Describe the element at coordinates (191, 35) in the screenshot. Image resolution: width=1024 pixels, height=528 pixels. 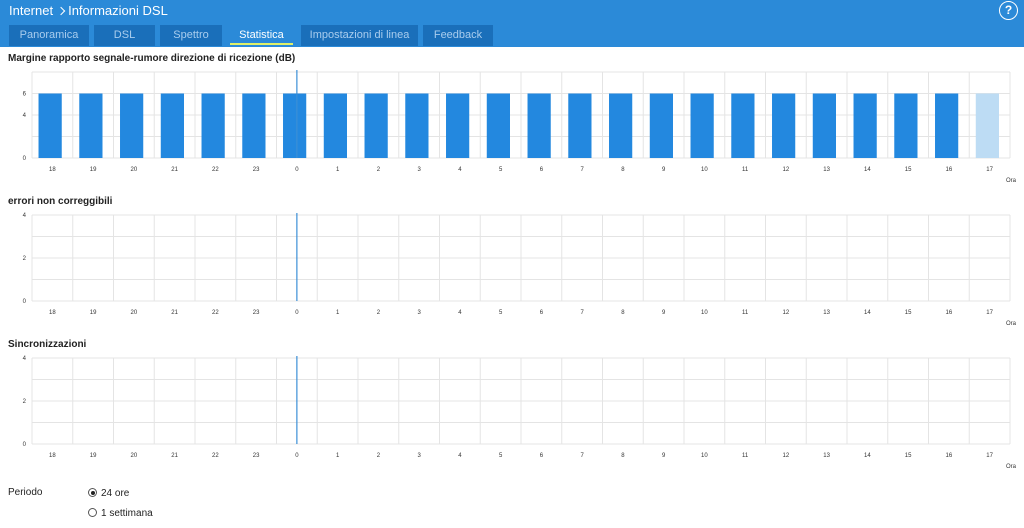
I see `tab-spettro: Spettro` at that location.